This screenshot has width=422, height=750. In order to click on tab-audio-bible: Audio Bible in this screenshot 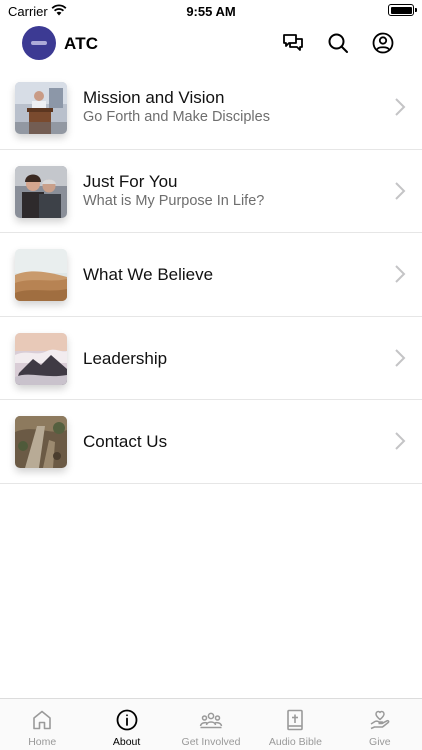, I will do `click(295, 724)`.